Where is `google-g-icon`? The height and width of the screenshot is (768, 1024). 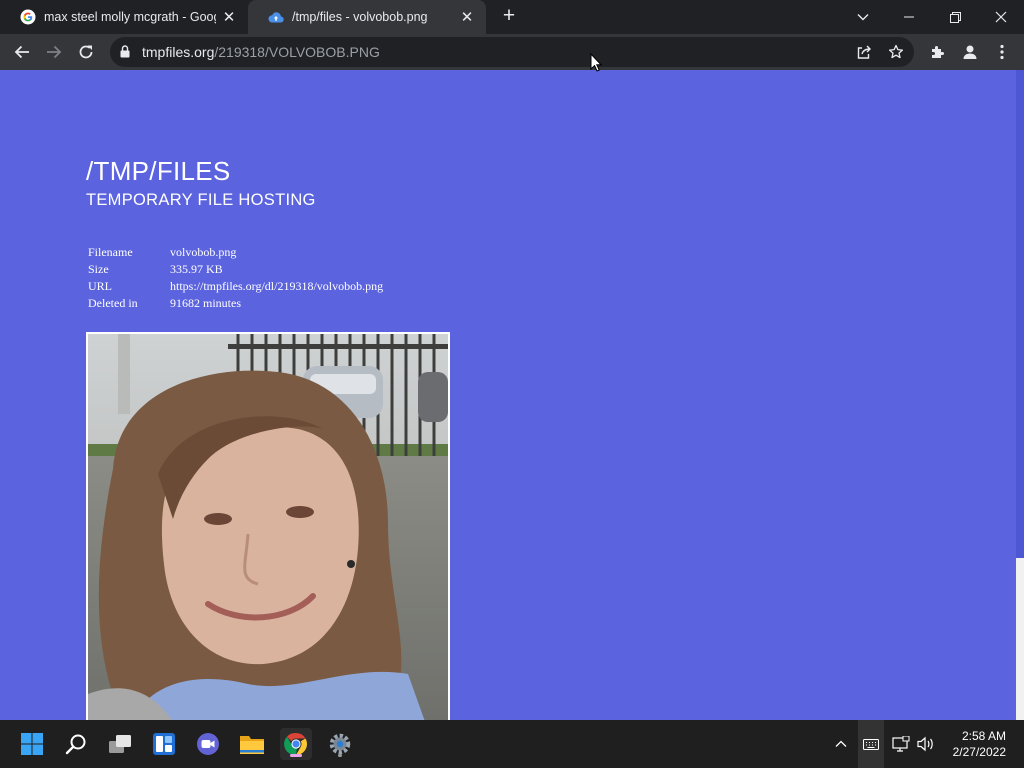
google-g-icon is located at coordinates (28, 17).